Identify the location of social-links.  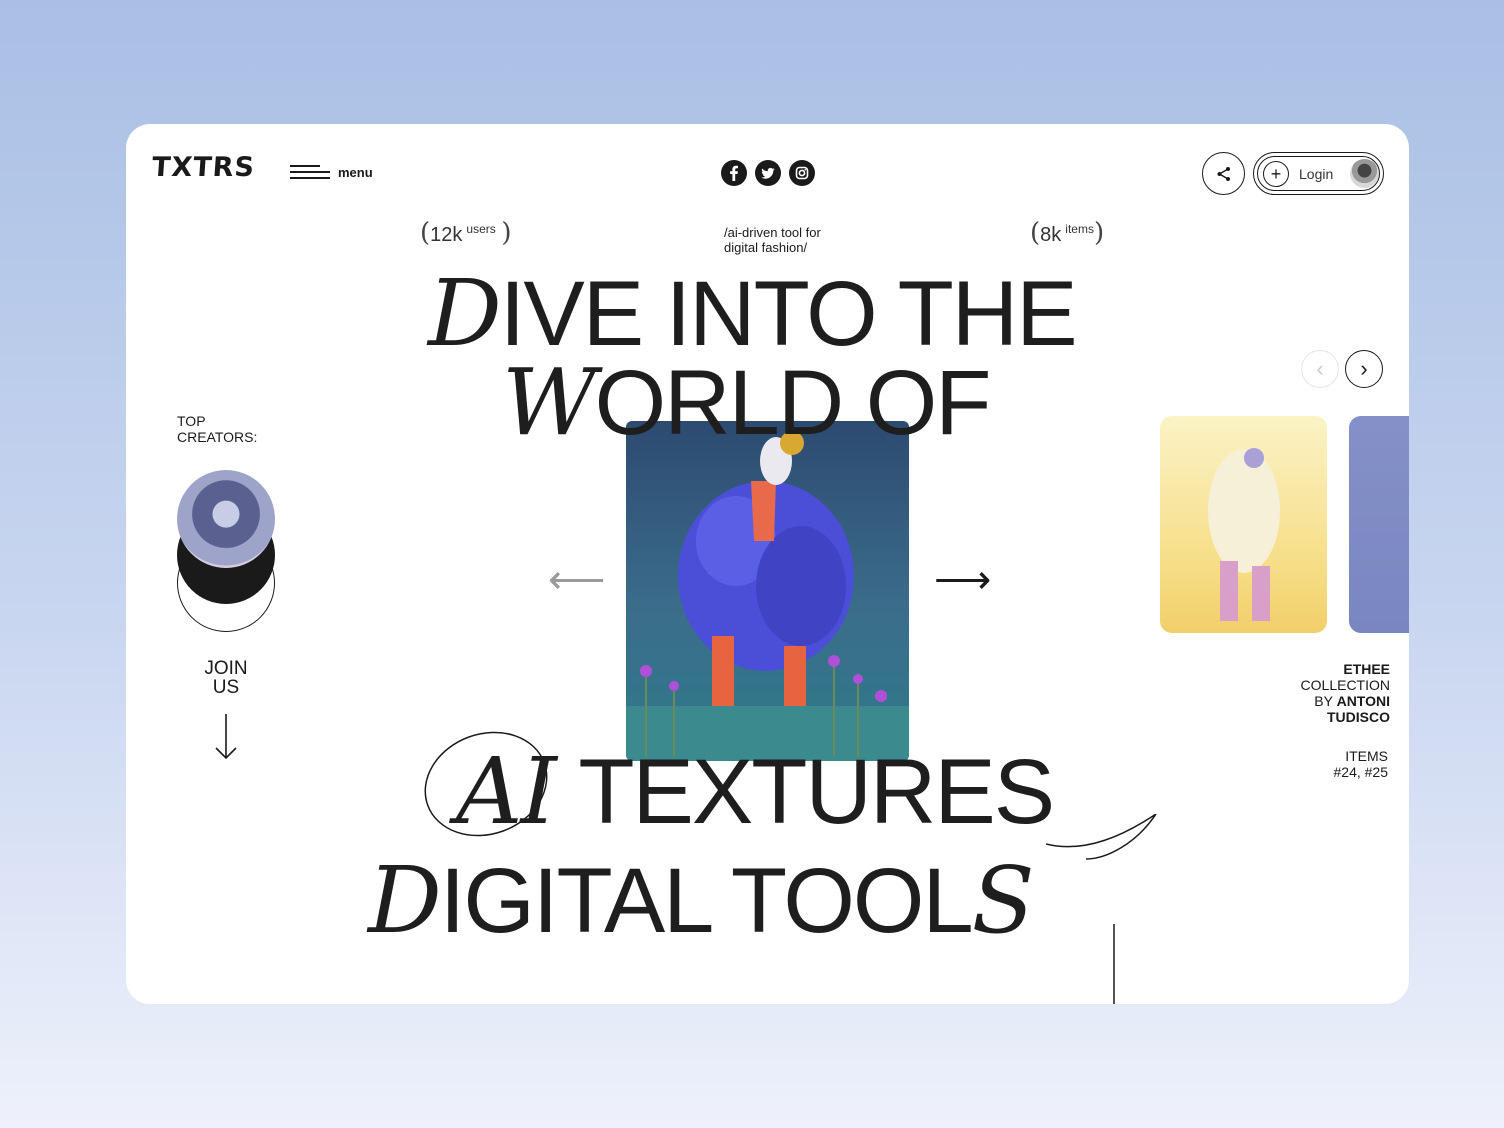
(768, 173).